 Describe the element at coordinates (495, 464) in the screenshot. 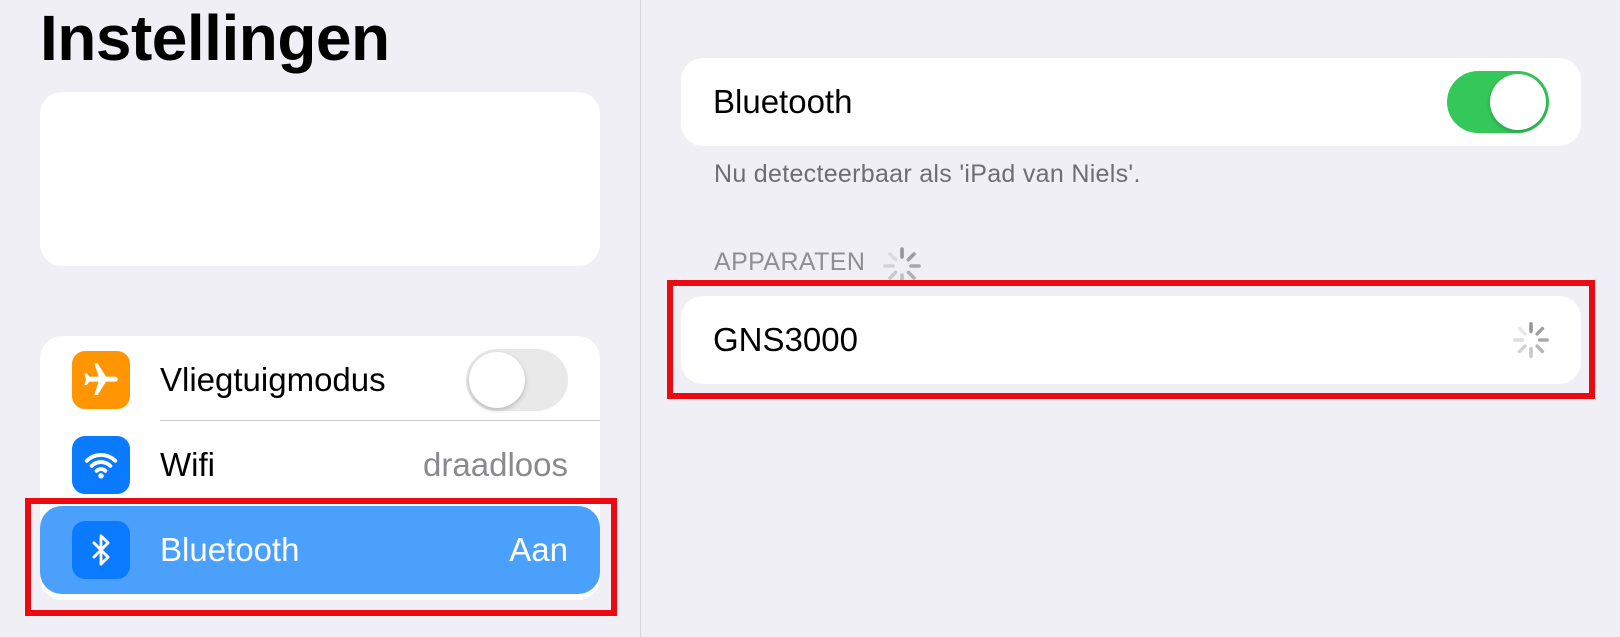

I see `sidebar-item-value: draadloos` at that location.